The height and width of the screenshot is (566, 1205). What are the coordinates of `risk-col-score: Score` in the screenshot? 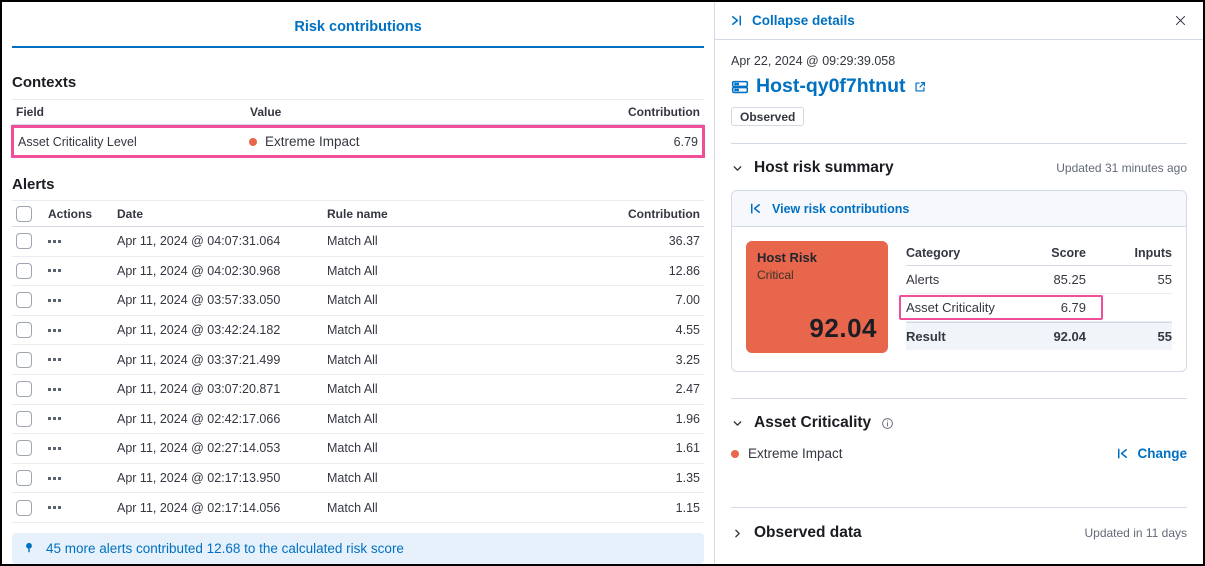 It's located at (1068, 253).